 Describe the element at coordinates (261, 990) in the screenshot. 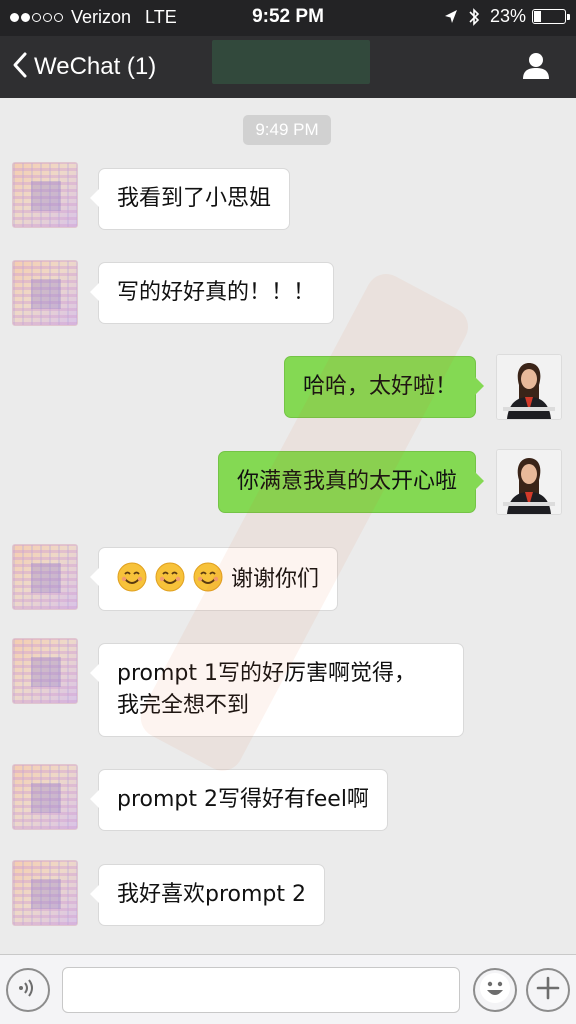

I see `message-input` at that location.